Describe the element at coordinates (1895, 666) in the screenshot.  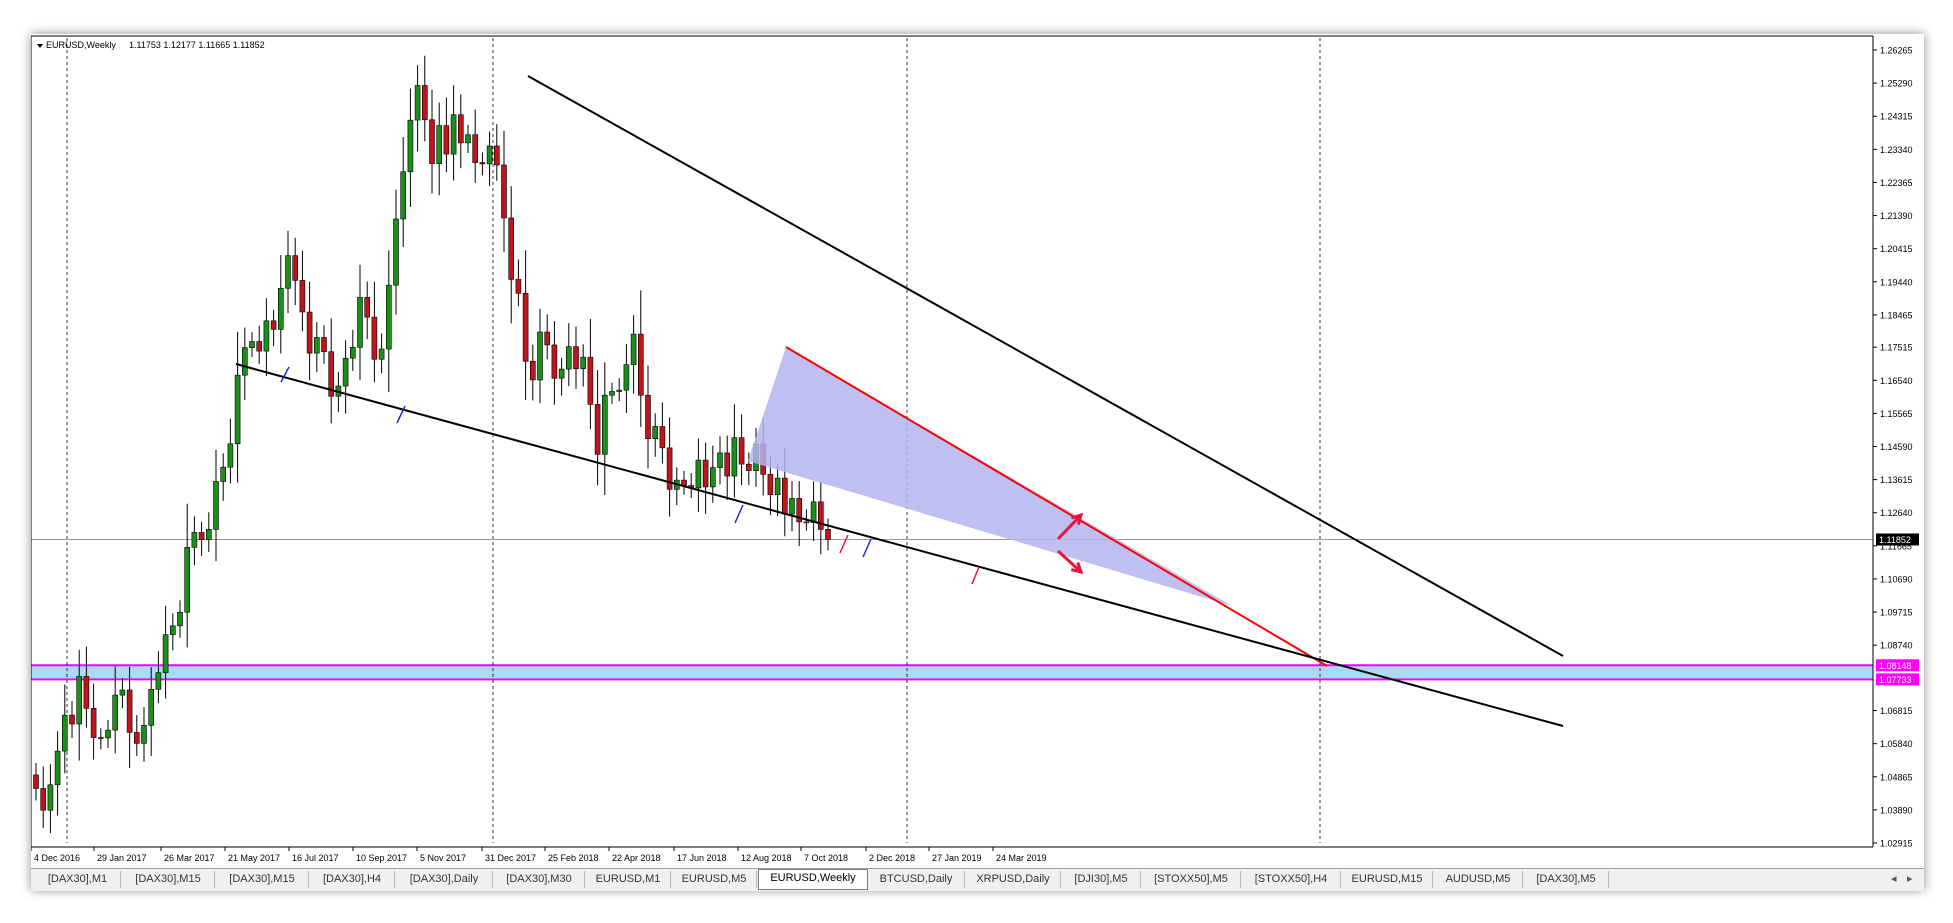
I see `zone-top-price-label: 1.08148` at that location.